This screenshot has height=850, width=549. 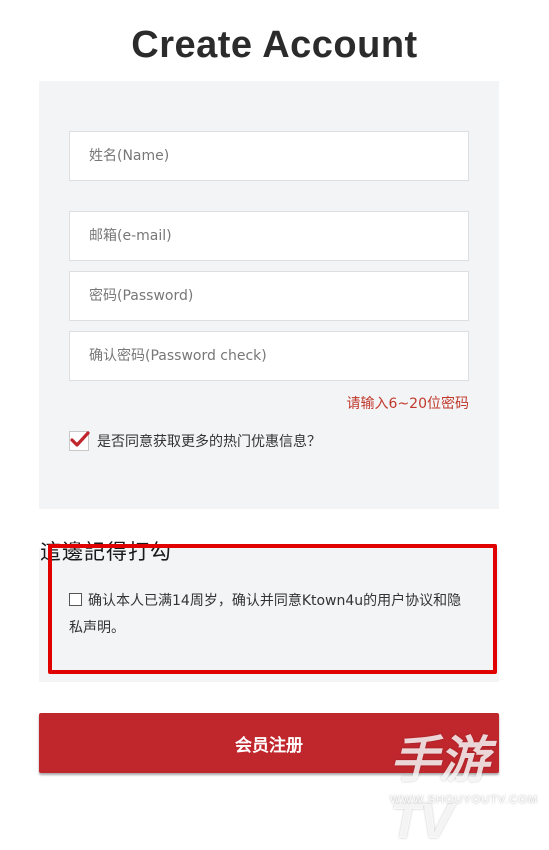 What do you see at coordinates (209, 442) in the screenshot?
I see `promo-label: 是否同意获取更多的热门优惠信息？` at bounding box center [209, 442].